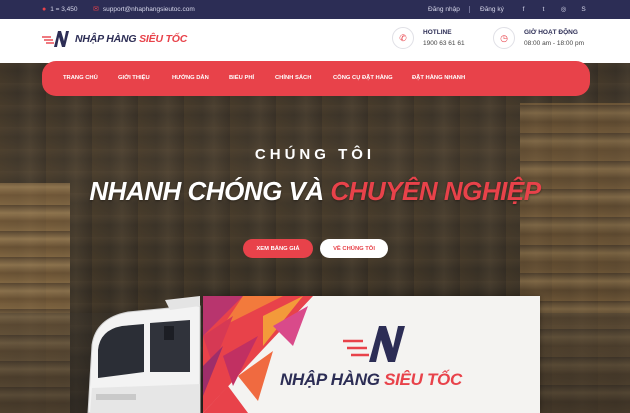 The height and width of the screenshot is (413, 630). What do you see at coordinates (469, 9) in the screenshot?
I see `topbar-divider` at bounding box center [469, 9].